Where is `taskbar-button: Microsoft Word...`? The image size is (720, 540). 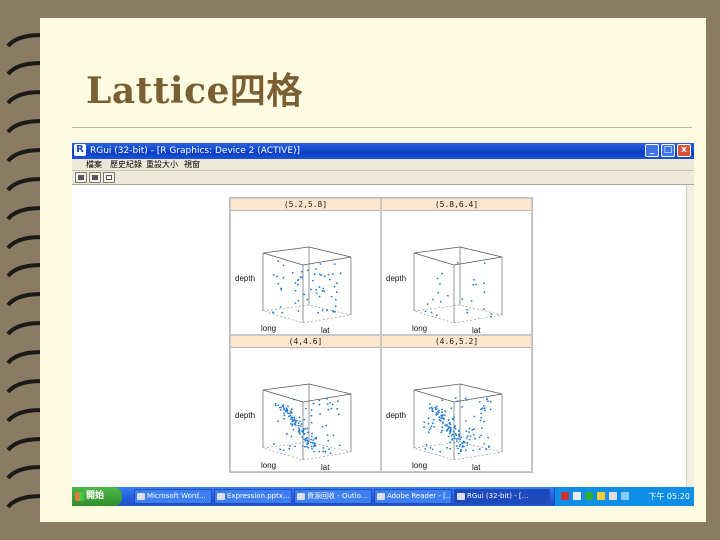 taskbar-button: Microsoft Word... is located at coordinates (173, 496).